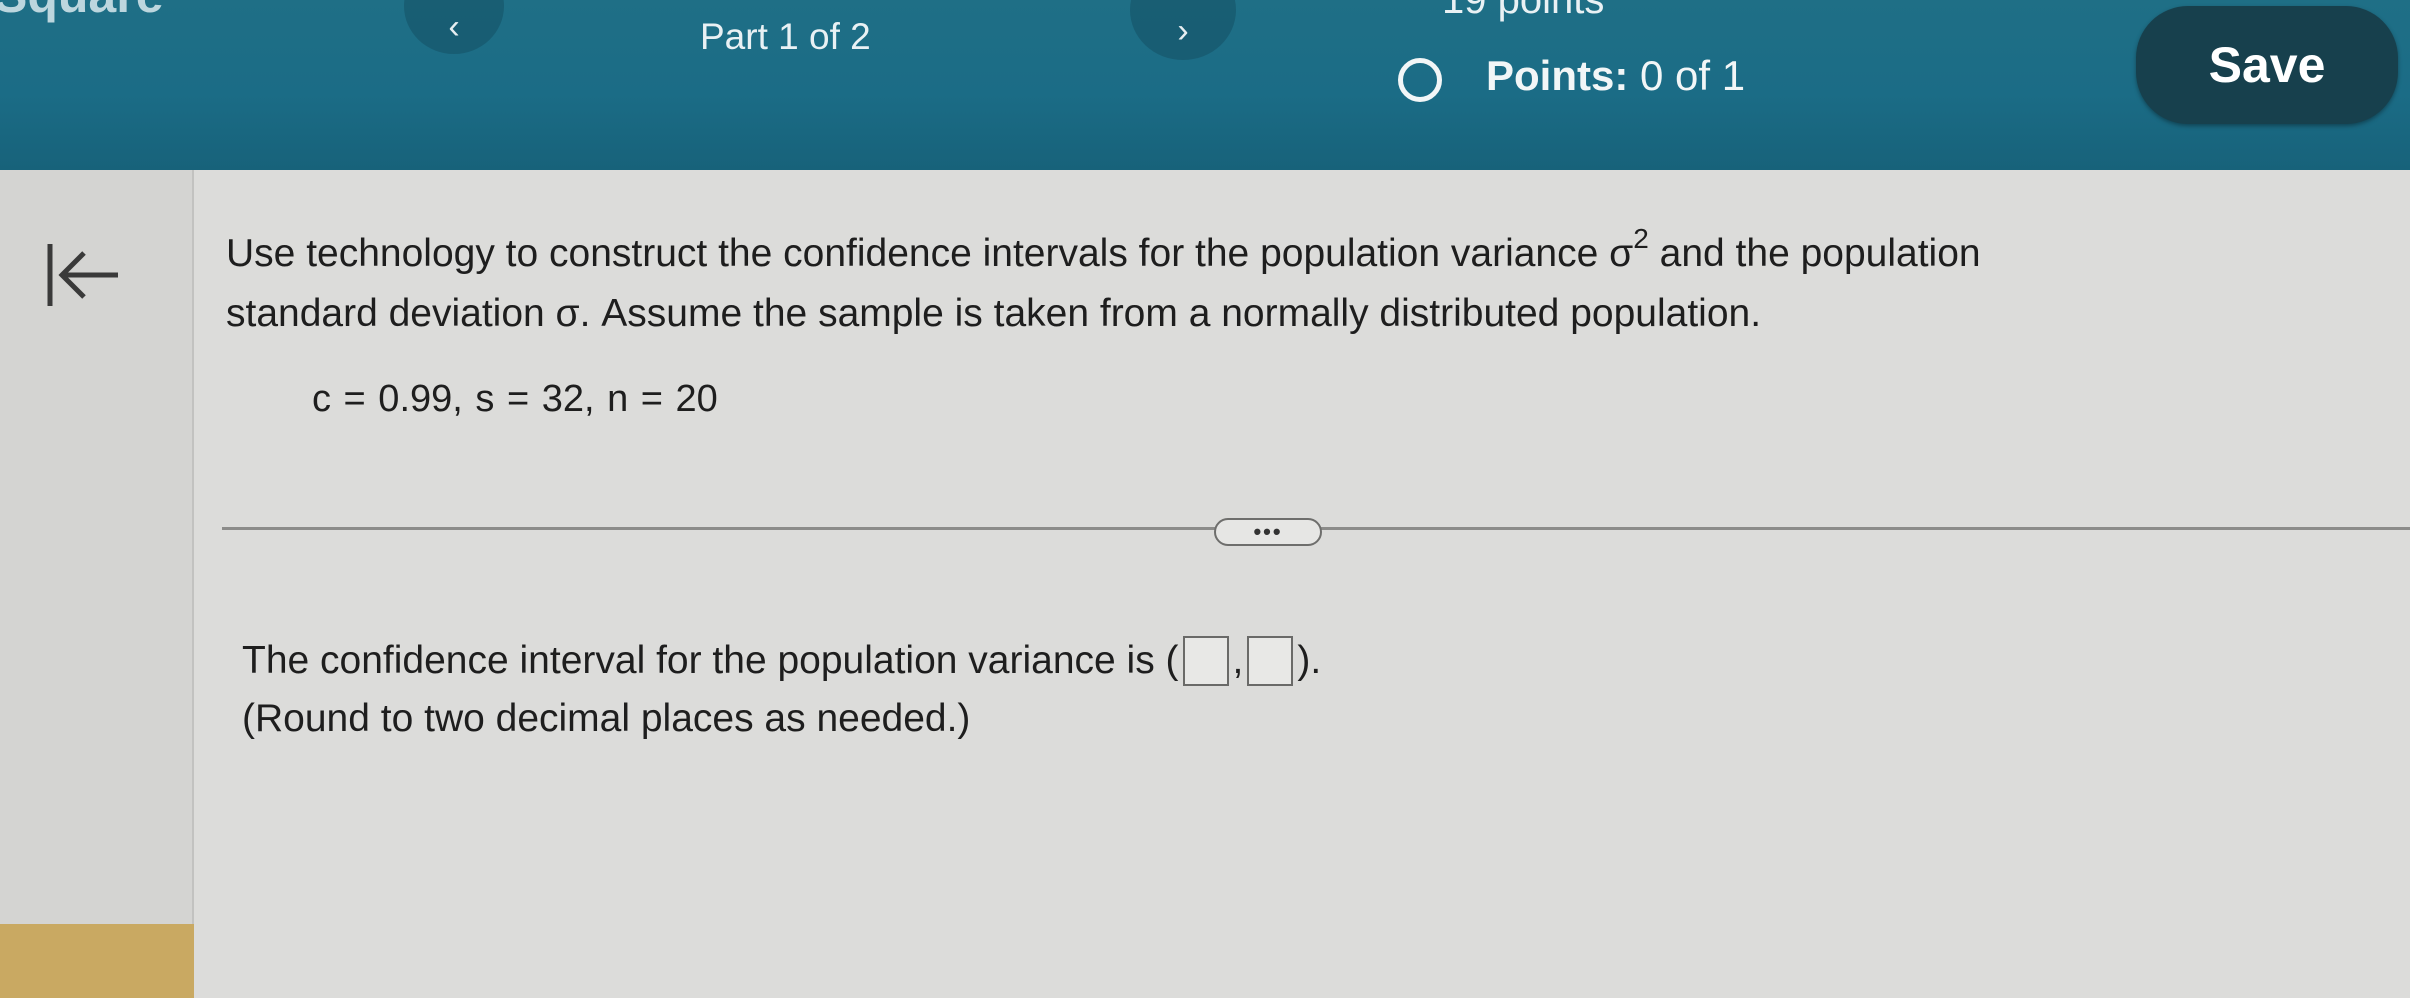  What do you see at coordinates (82, 12) in the screenshot?
I see `brand-text: Square` at bounding box center [82, 12].